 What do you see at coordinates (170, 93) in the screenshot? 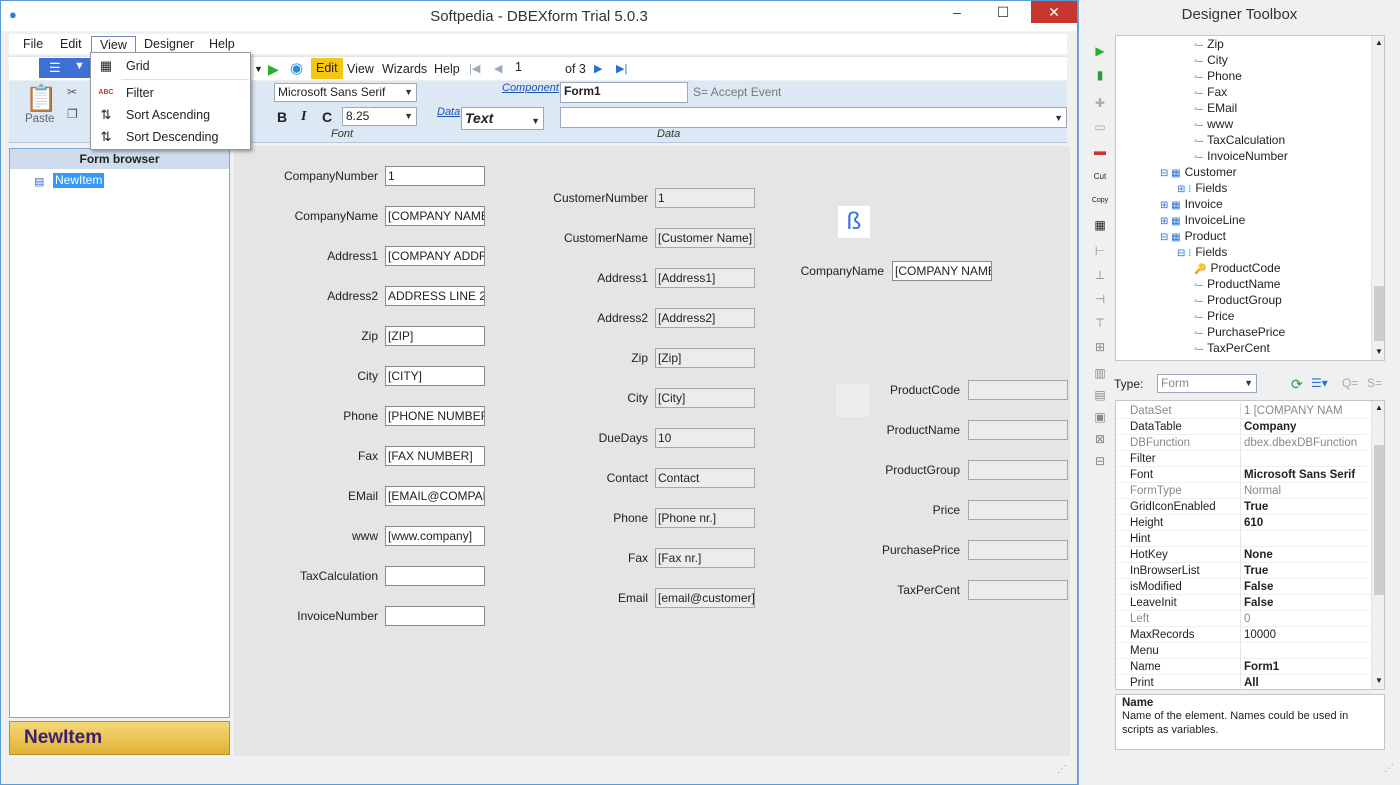
I see `menu-item-filter: ABC Filter` at bounding box center [170, 93].